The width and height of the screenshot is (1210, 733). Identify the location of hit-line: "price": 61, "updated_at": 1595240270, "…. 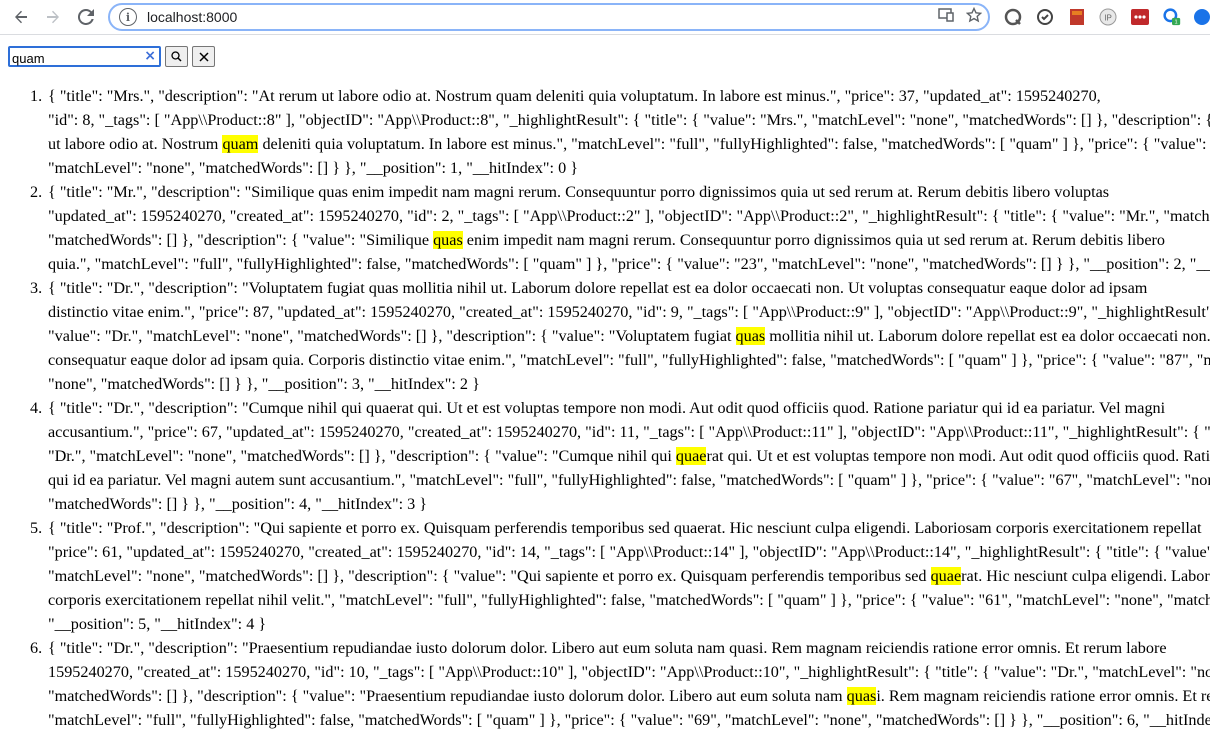
(629, 552).